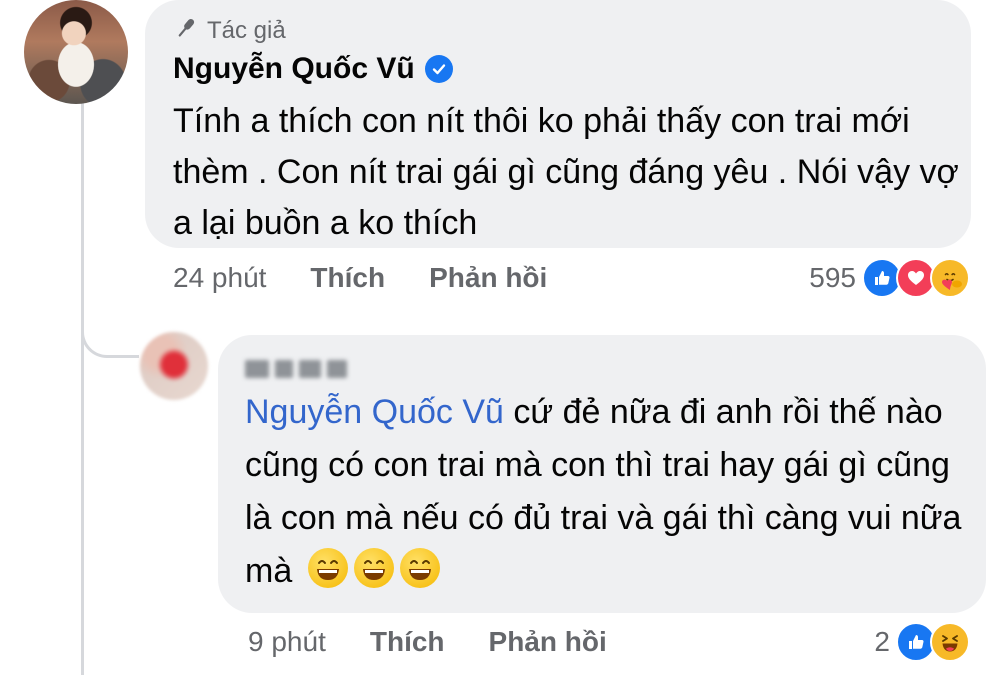 This screenshot has height=675, width=1000. What do you see at coordinates (882, 641) in the screenshot?
I see `reply-reaction-count: 2` at bounding box center [882, 641].